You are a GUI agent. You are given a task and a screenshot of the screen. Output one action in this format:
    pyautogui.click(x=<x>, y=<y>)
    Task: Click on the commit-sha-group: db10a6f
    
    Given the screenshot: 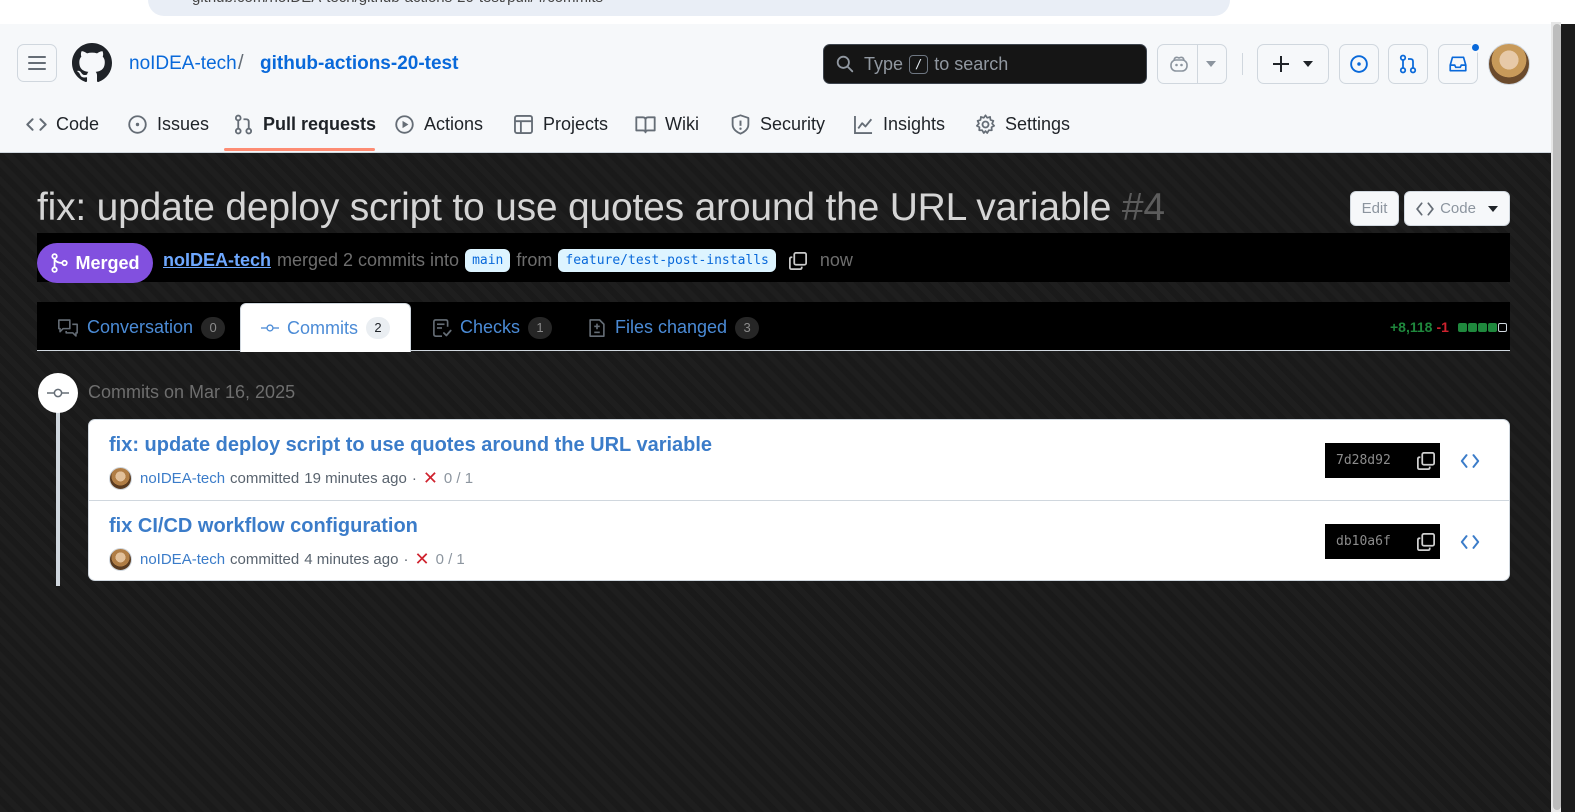 What is the action you would take?
    pyautogui.click(x=1382, y=541)
    